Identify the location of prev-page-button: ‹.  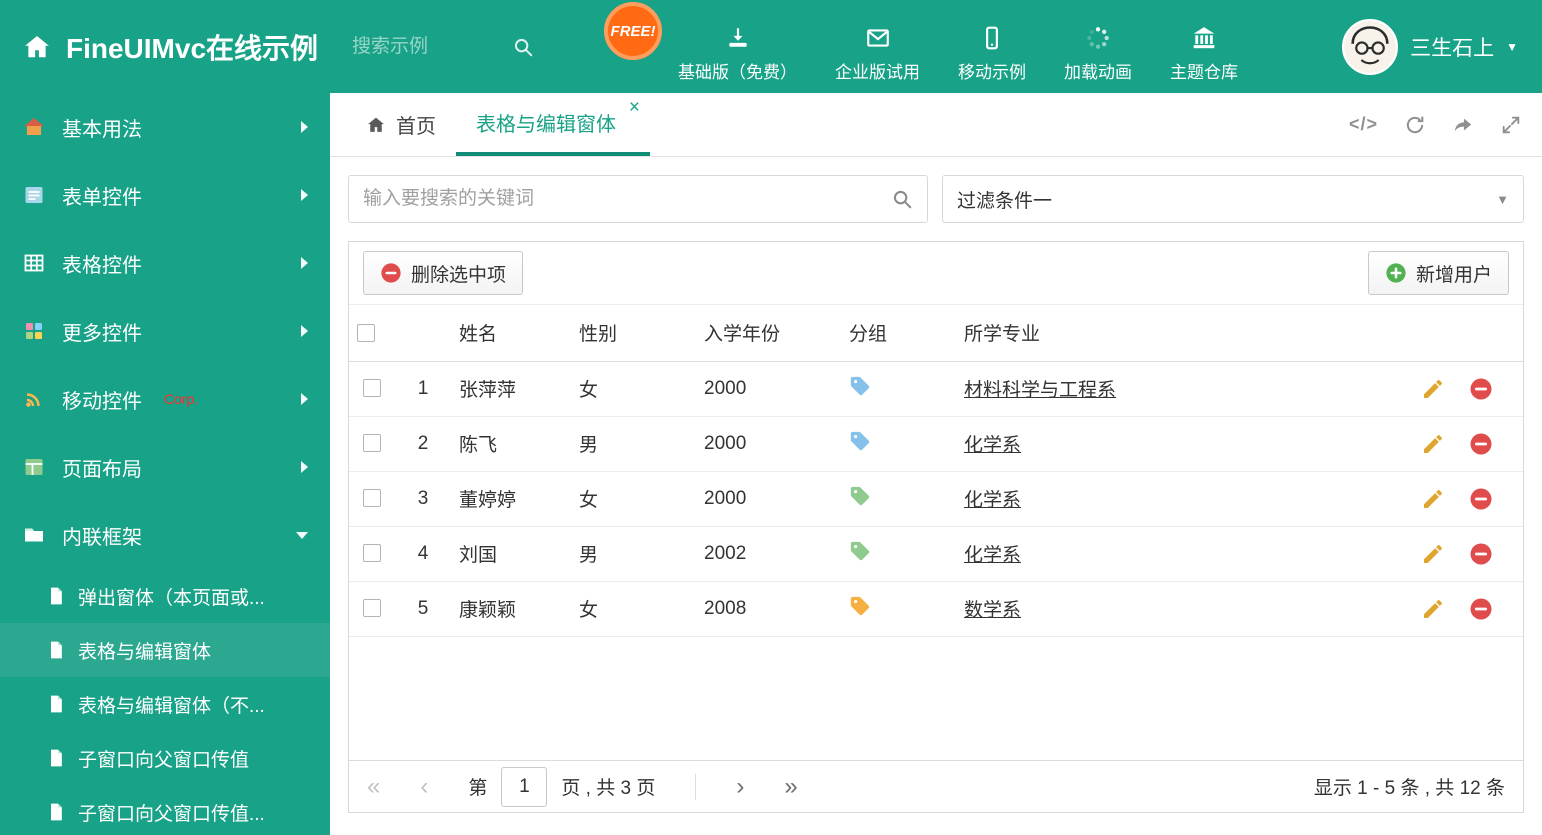
(424, 786).